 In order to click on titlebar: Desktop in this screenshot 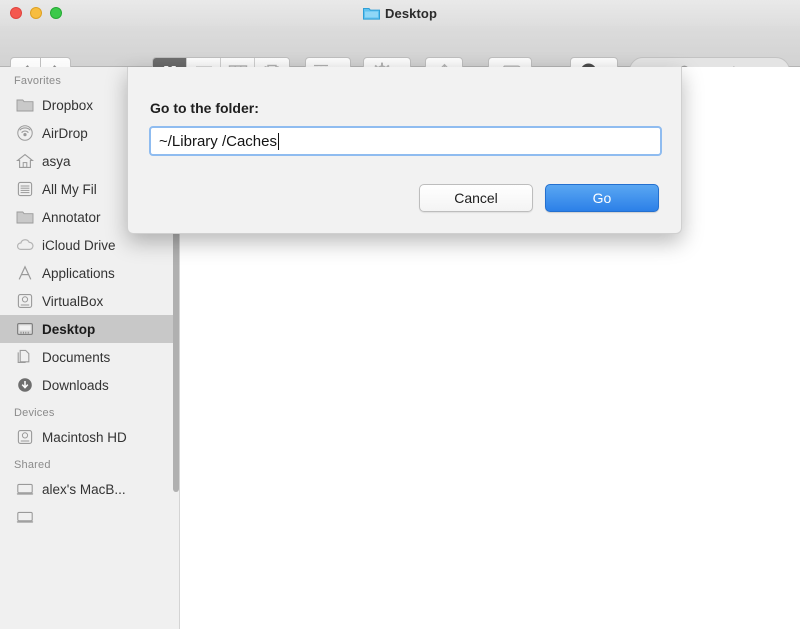, I will do `click(400, 13)`.